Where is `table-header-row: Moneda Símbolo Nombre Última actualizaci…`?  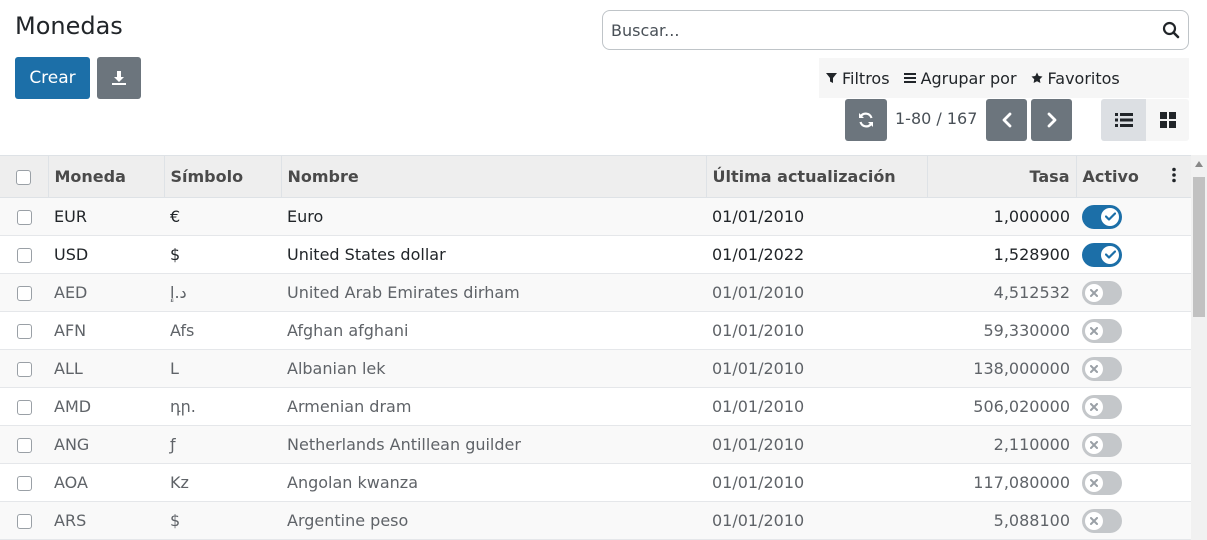
table-header-row: Moneda Símbolo Nombre Última actualizaci… is located at coordinates (595, 176).